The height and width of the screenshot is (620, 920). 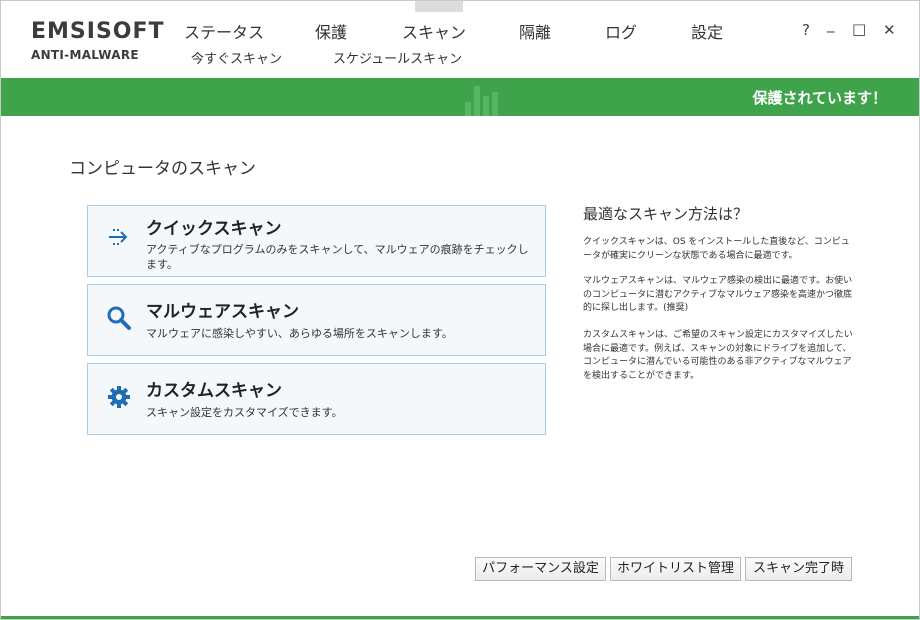 What do you see at coordinates (707, 31) in the screenshot?
I see `tab-settings: 設定` at bounding box center [707, 31].